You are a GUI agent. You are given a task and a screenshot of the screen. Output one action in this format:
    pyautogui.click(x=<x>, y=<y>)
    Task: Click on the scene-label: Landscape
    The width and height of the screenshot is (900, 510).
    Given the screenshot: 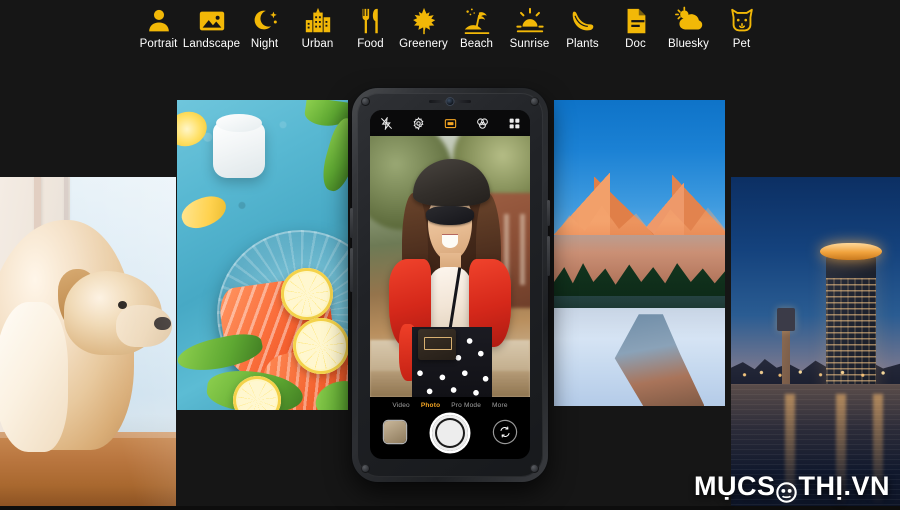 What is the action you would take?
    pyautogui.click(x=211, y=44)
    